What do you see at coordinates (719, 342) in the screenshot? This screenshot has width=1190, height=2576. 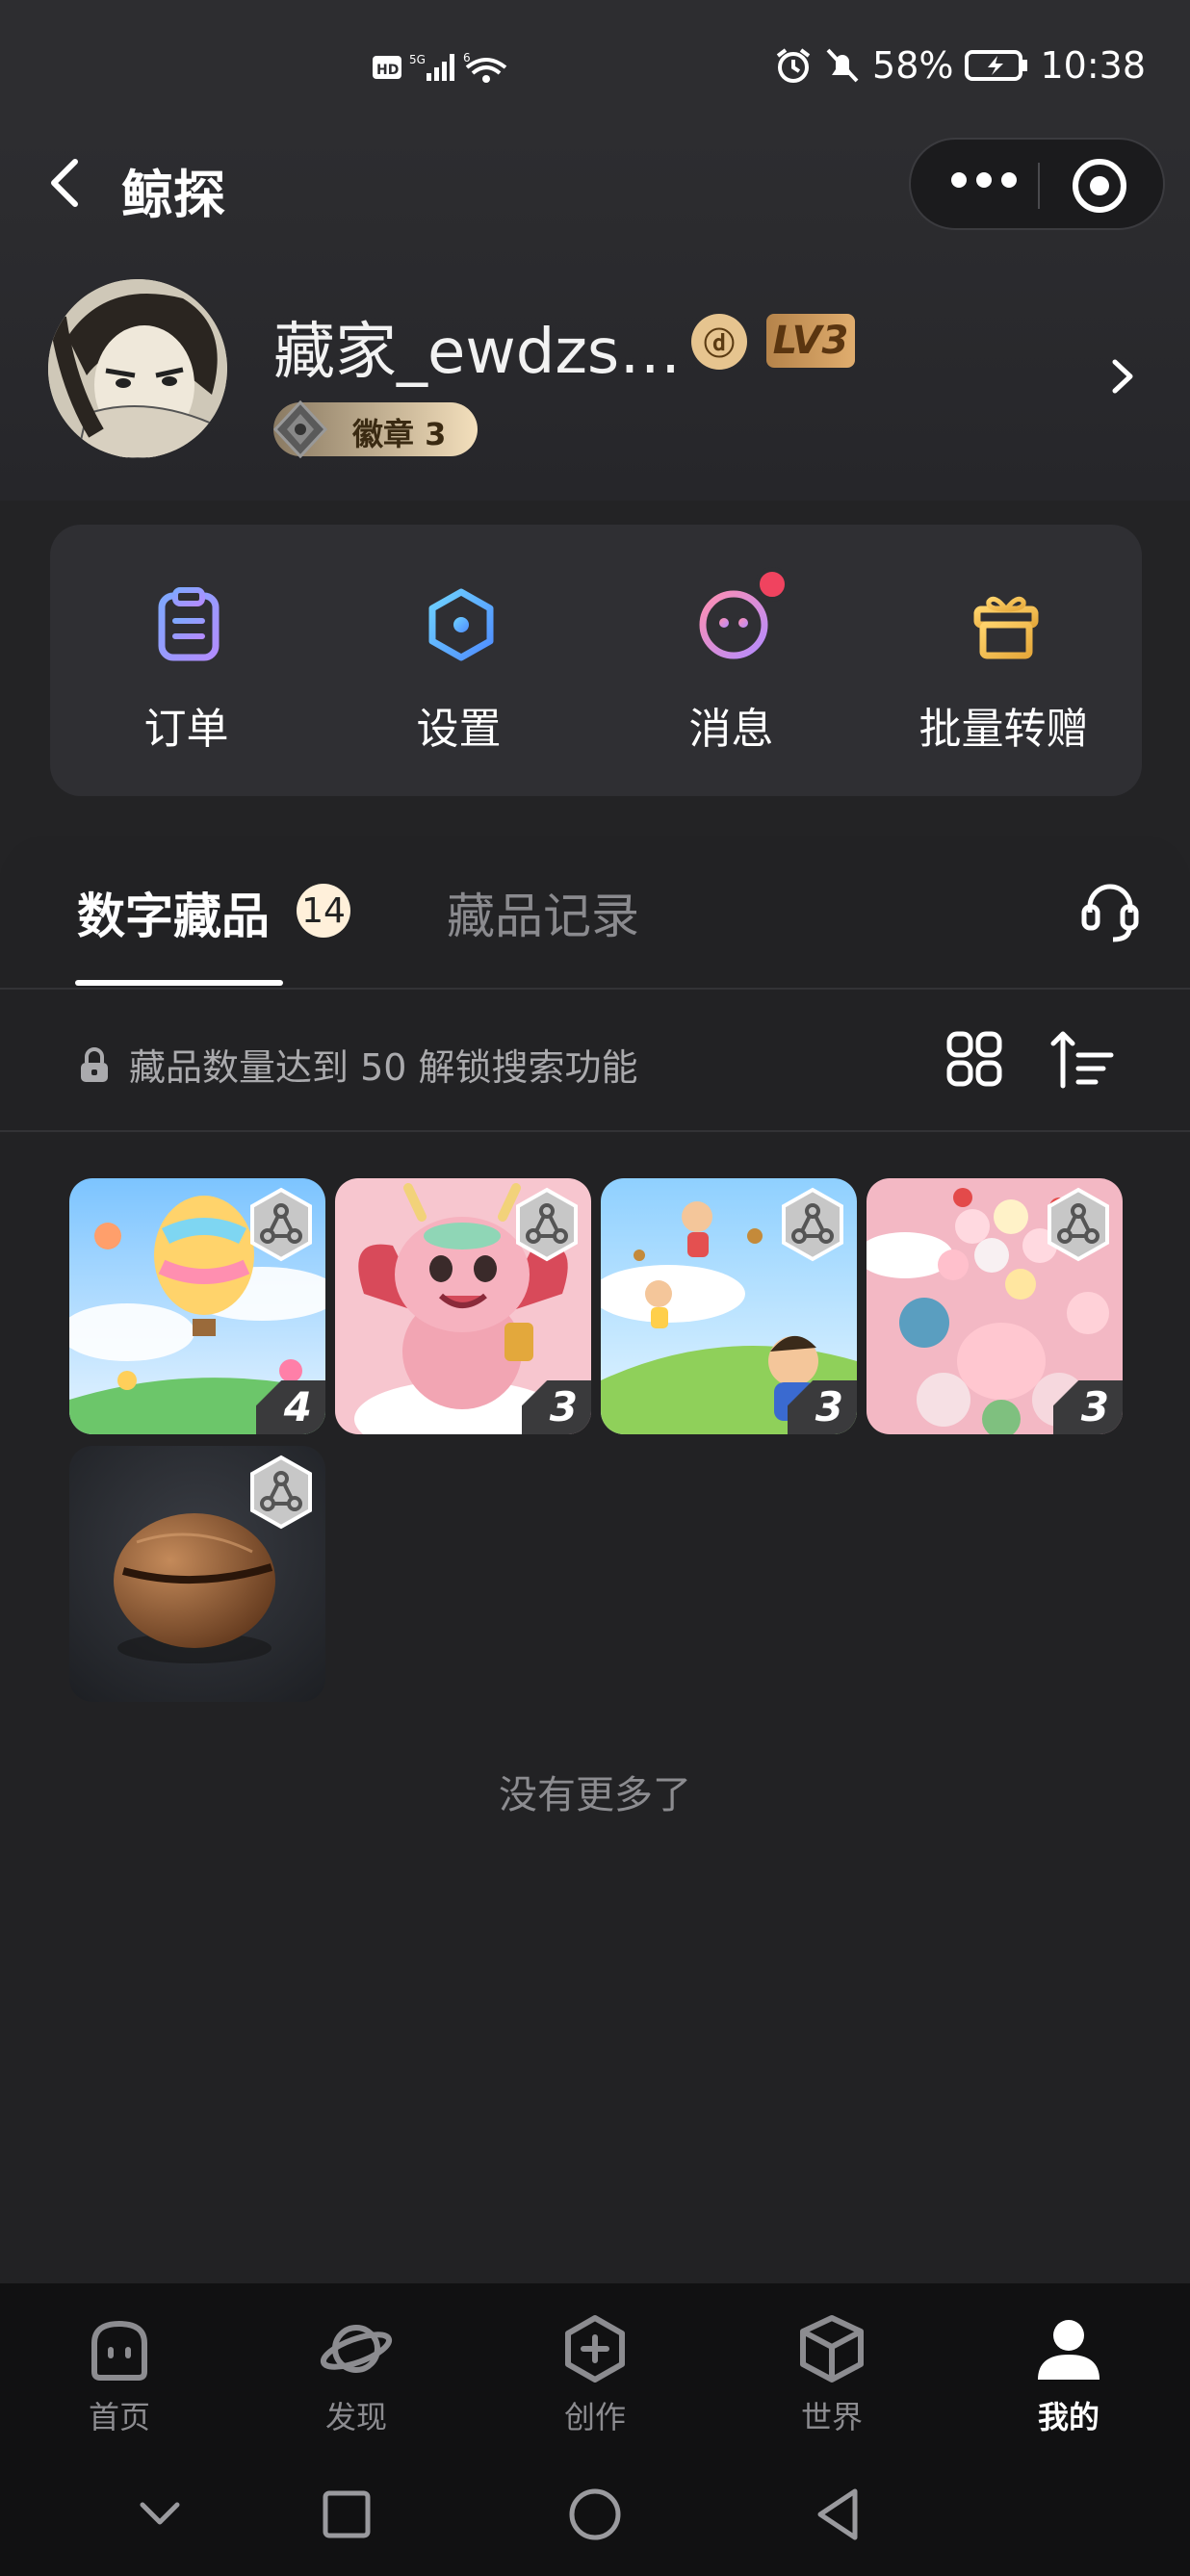 I see `verified-icon: ⓓ` at bounding box center [719, 342].